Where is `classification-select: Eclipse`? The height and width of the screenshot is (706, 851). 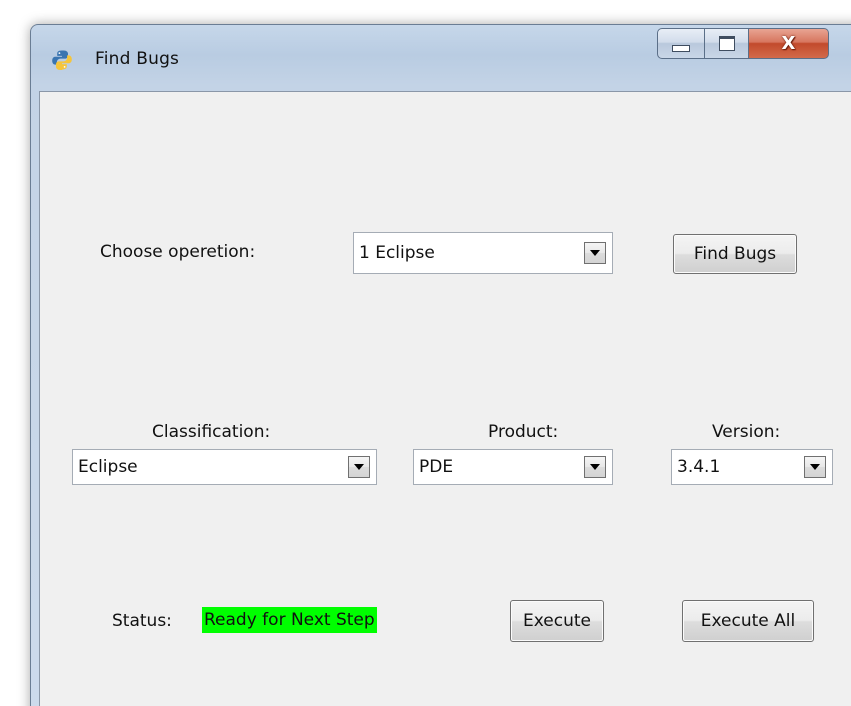 classification-select: Eclipse is located at coordinates (224, 467).